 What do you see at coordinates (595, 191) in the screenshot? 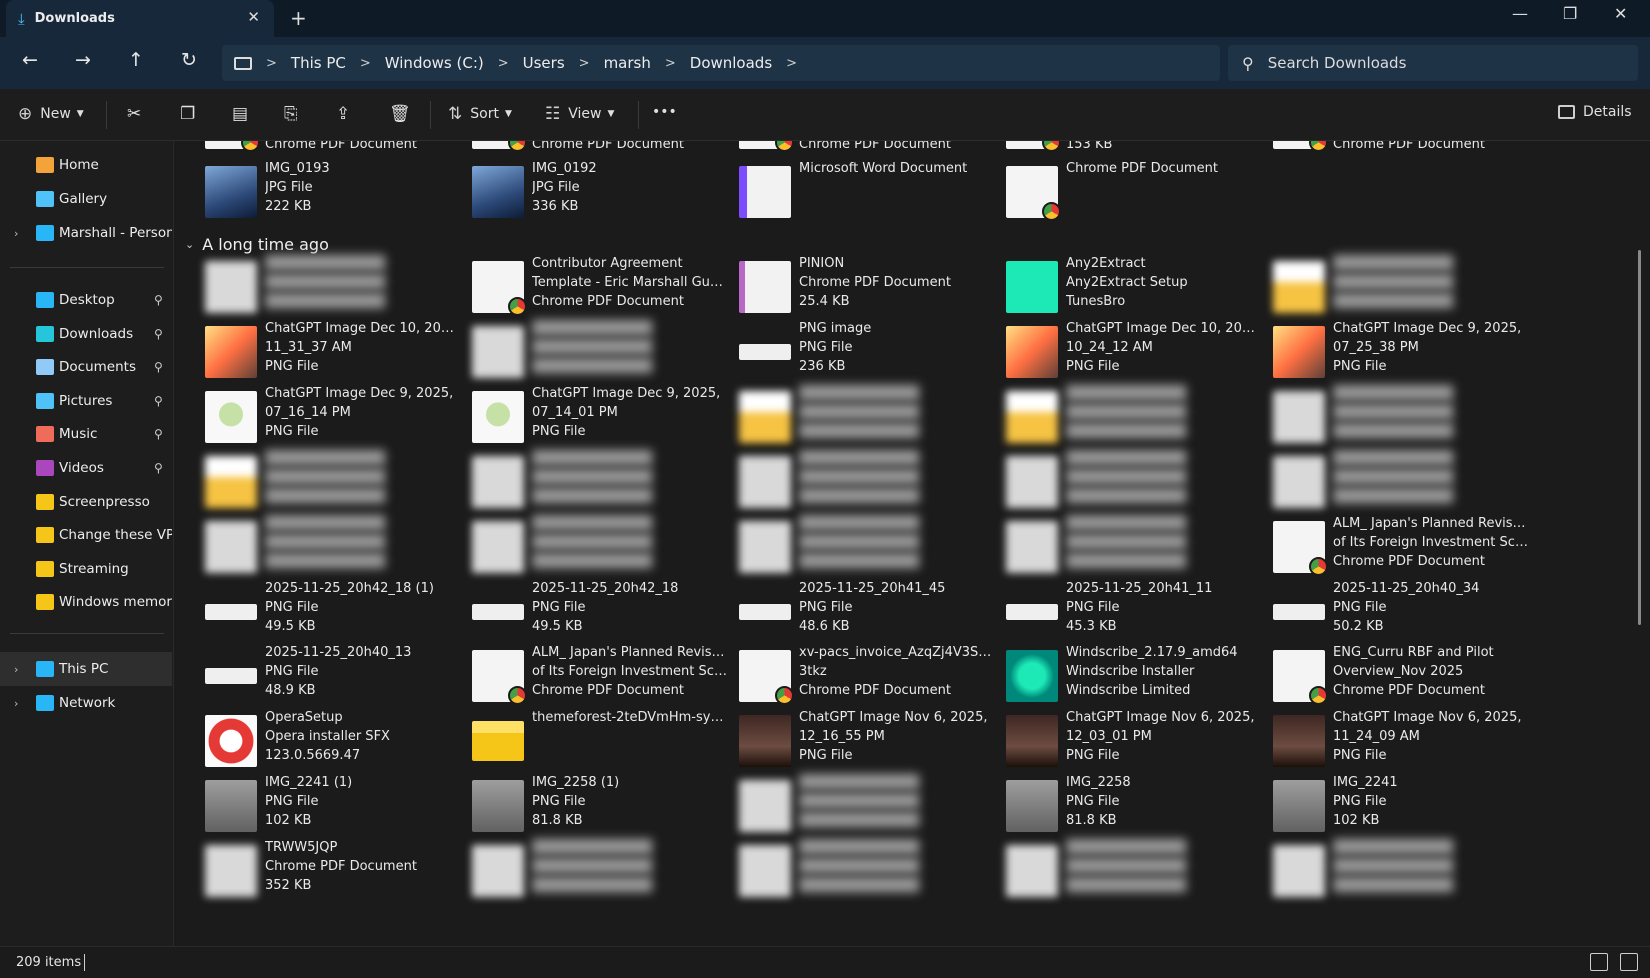
I see `file-tile: IMG_0192 JPG File 336 KB` at bounding box center [595, 191].